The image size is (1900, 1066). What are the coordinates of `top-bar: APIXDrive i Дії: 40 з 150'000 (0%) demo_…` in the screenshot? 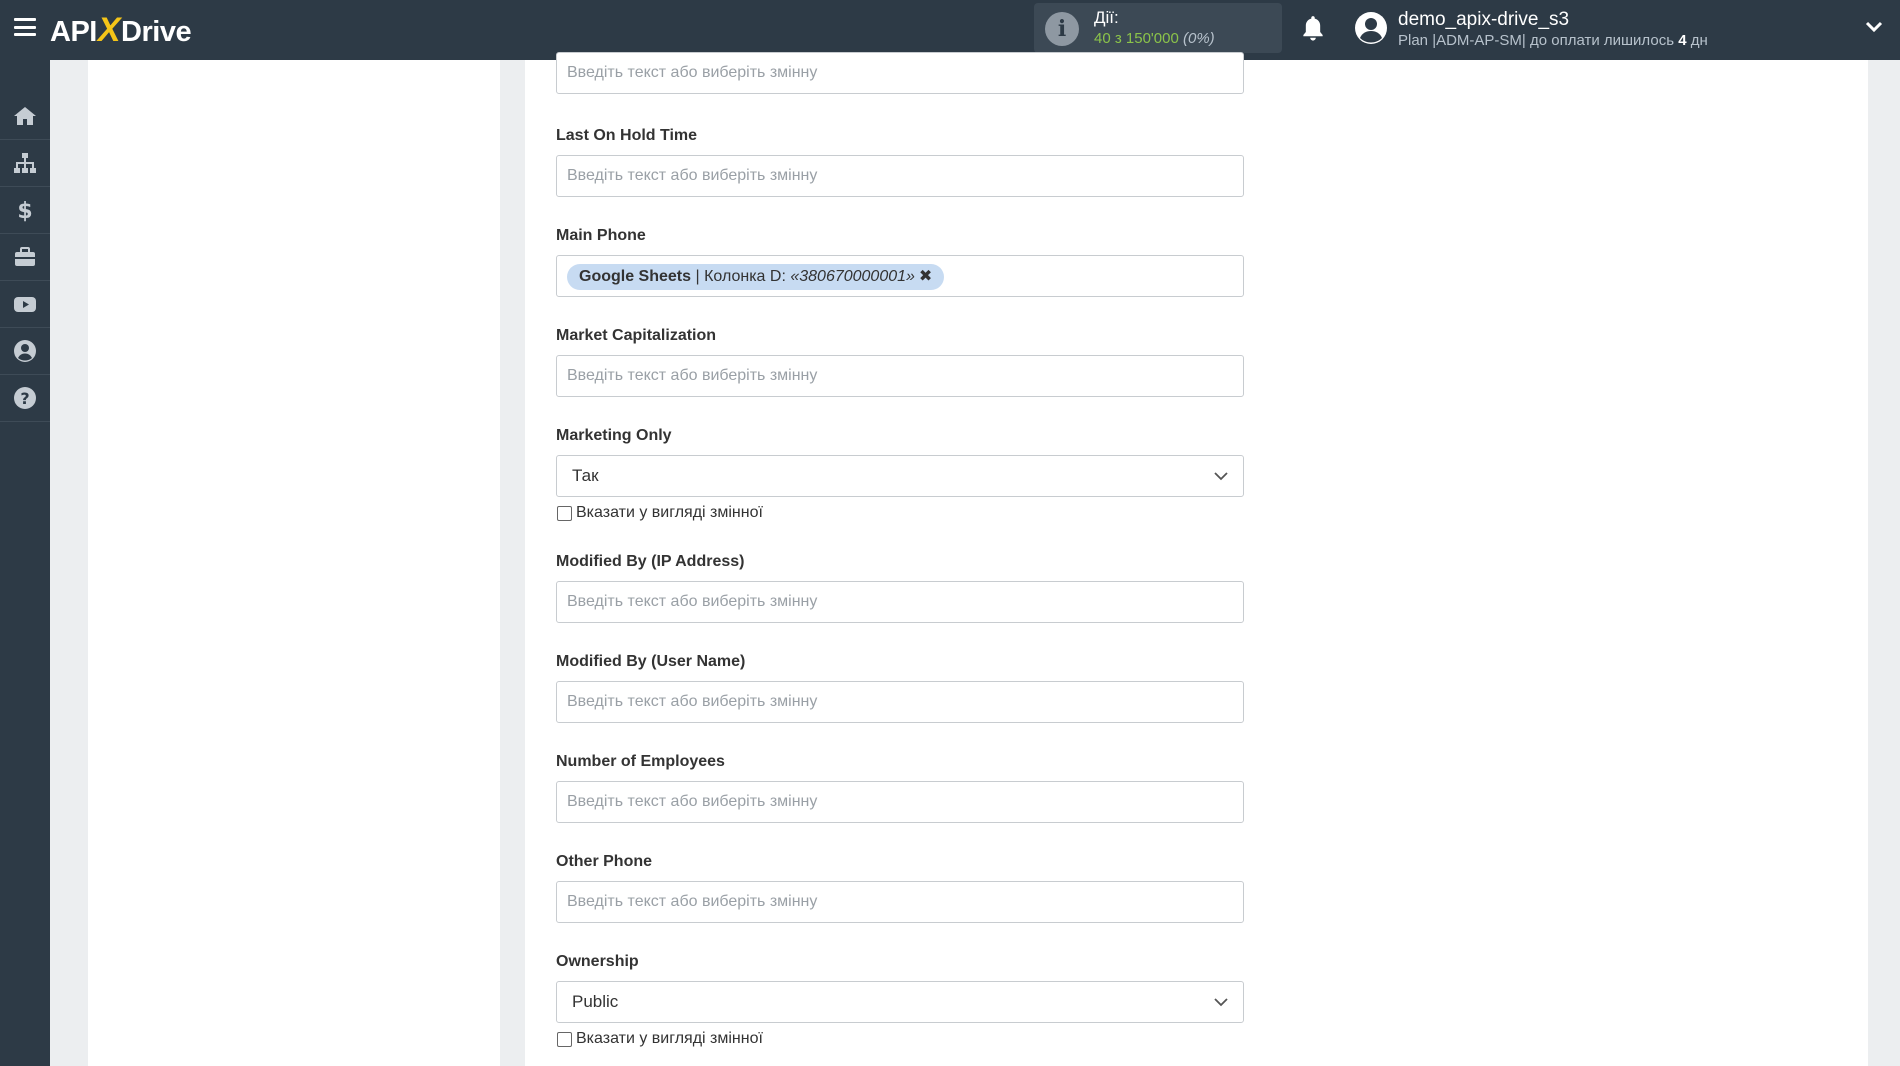 It's located at (950, 30).